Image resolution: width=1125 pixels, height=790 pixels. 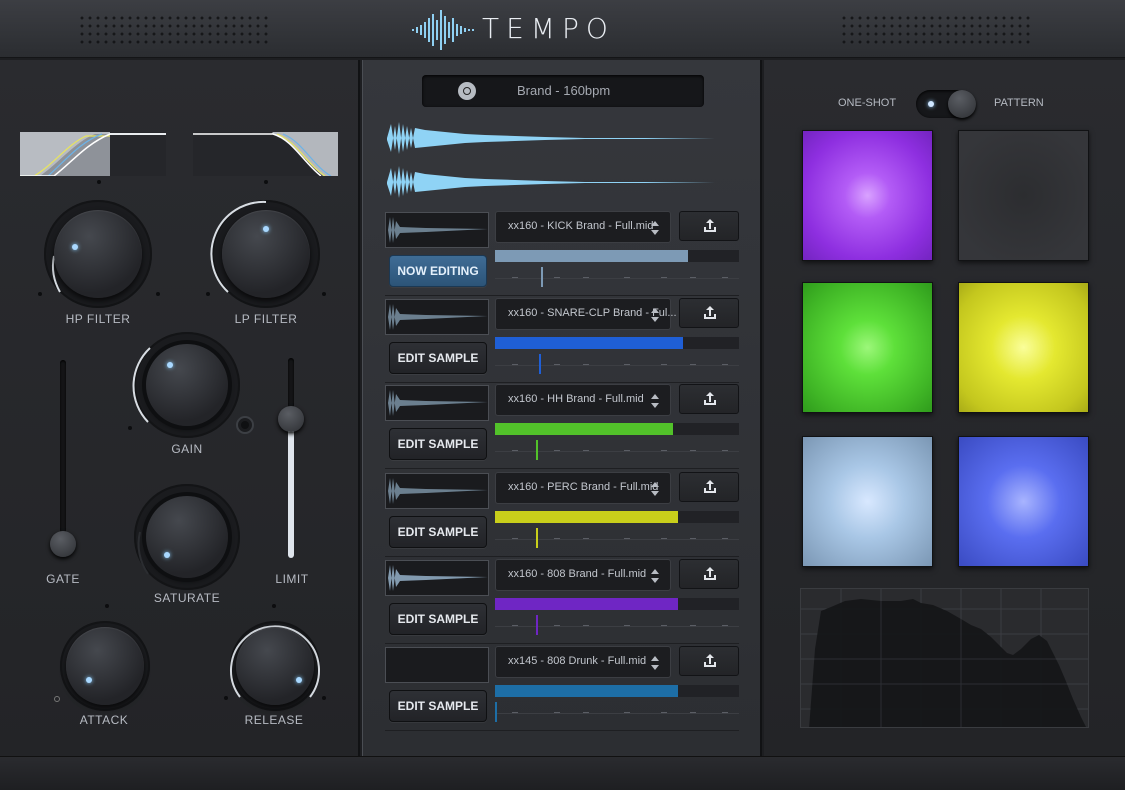 I want to click on hp-min-dot, so click(x=40, y=294).